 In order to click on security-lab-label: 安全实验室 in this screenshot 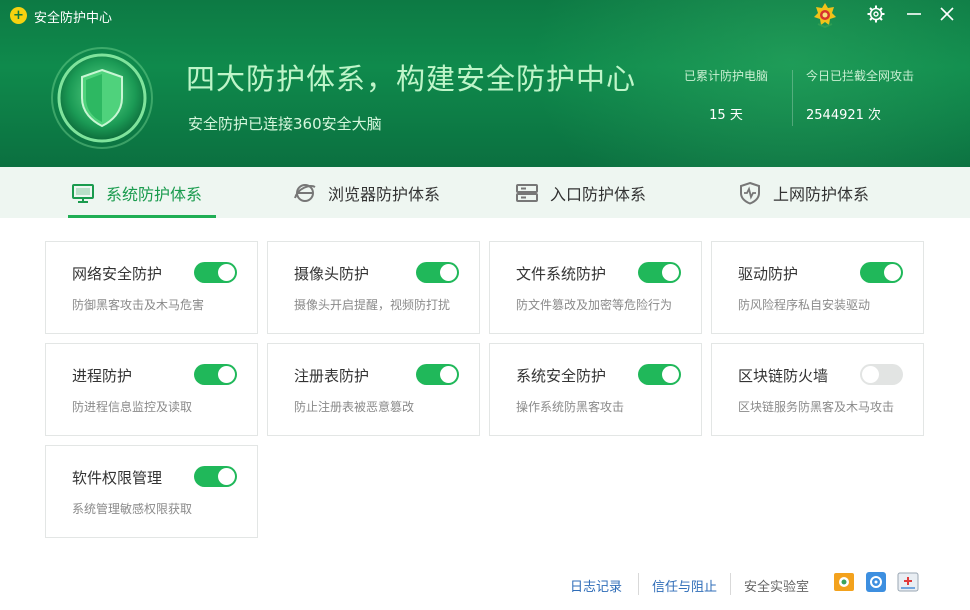, I will do `click(777, 587)`.